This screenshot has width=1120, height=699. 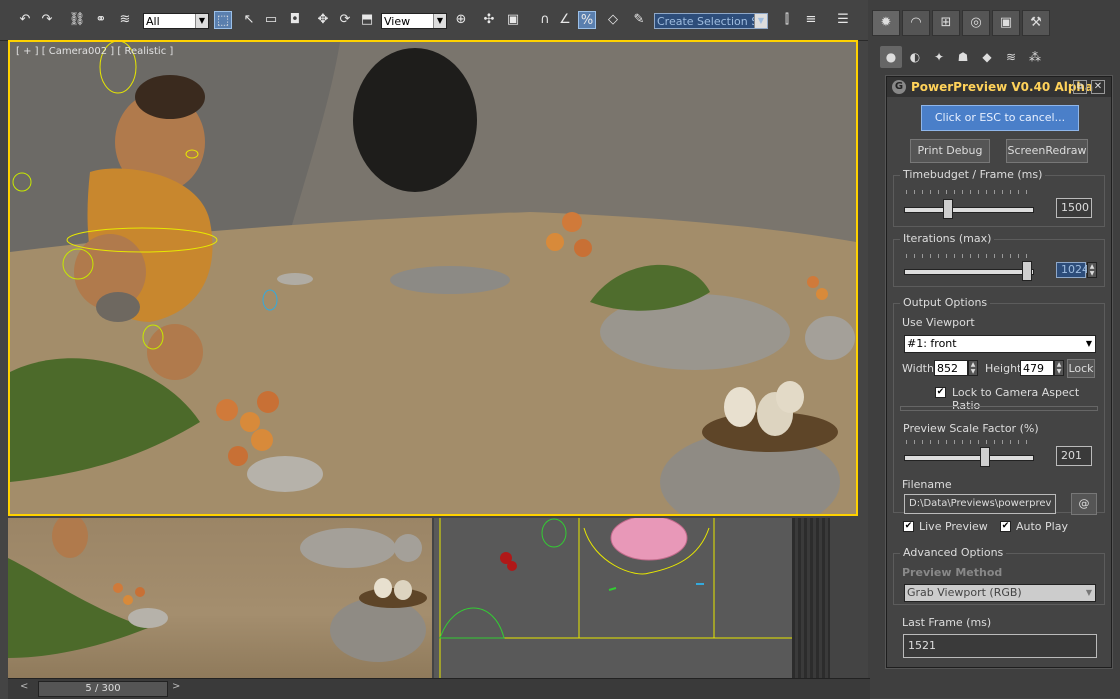 What do you see at coordinates (969, 210) in the screenshot?
I see `timebudget-slider-track` at bounding box center [969, 210].